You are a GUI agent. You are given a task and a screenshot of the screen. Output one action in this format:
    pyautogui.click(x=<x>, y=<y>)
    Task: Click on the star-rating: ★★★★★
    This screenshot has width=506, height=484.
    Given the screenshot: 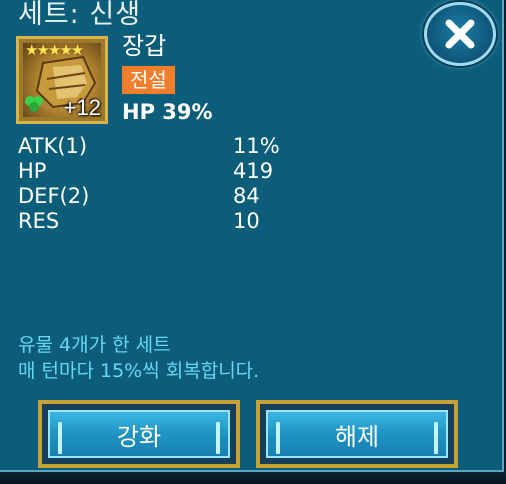 What is the action you would take?
    pyautogui.click(x=54, y=50)
    